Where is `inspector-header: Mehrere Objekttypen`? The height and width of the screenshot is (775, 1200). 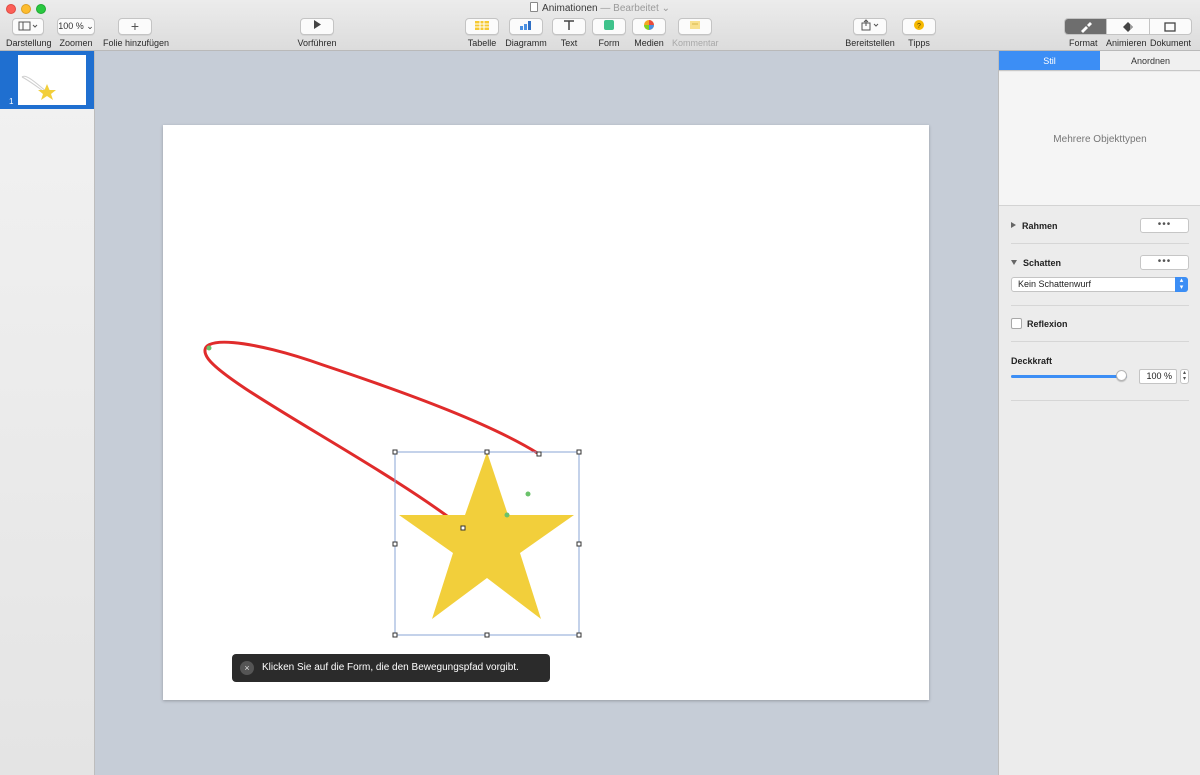
inspector-header: Mehrere Objekttypen is located at coordinates (1099, 139).